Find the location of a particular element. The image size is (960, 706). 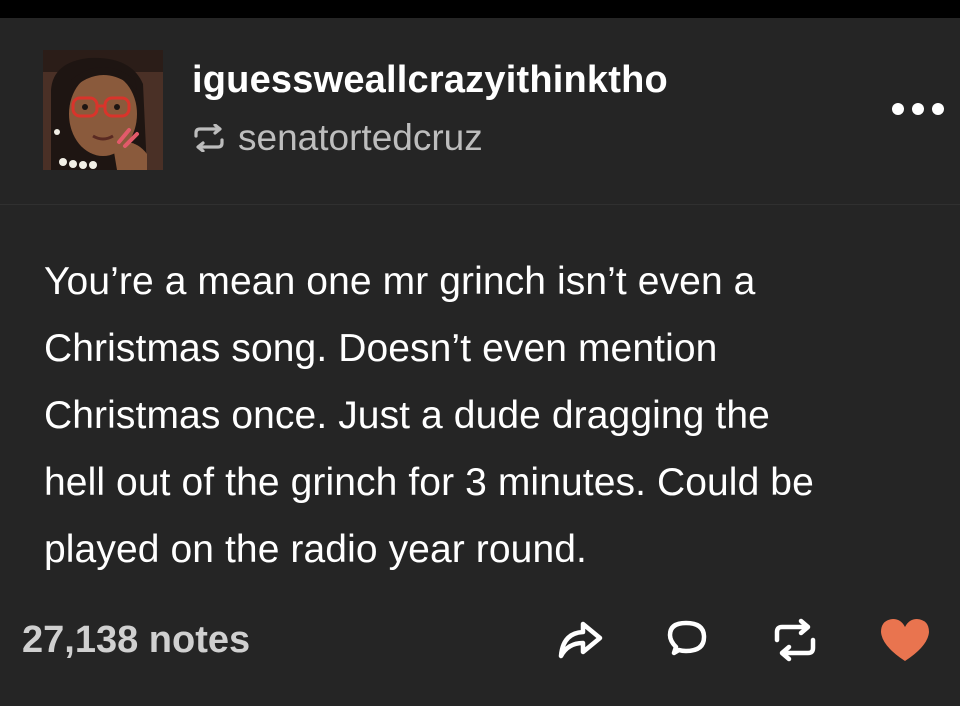

heart-icon is located at coordinates (905, 640).